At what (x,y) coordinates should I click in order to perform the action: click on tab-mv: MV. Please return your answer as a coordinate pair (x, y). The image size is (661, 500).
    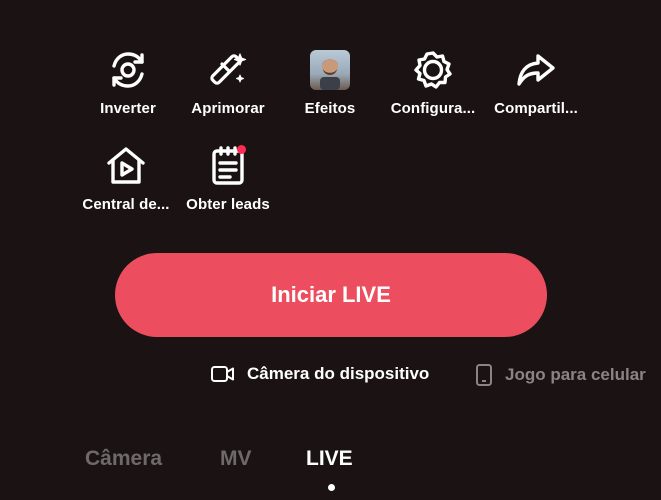
    Looking at the image, I should click on (236, 459).